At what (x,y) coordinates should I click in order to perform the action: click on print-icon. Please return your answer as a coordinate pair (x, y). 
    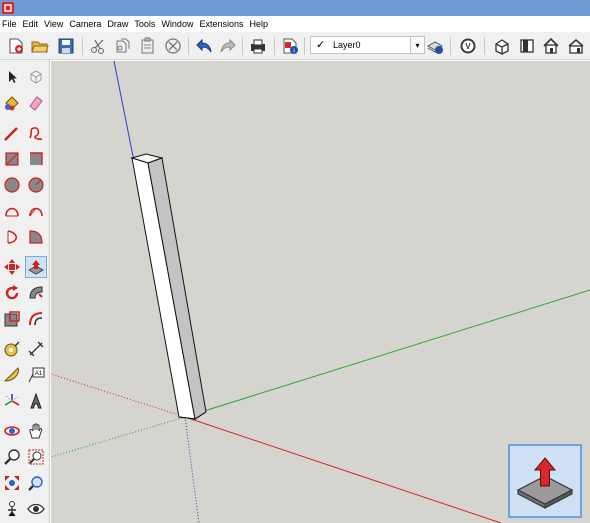
    Looking at the image, I should click on (258, 46).